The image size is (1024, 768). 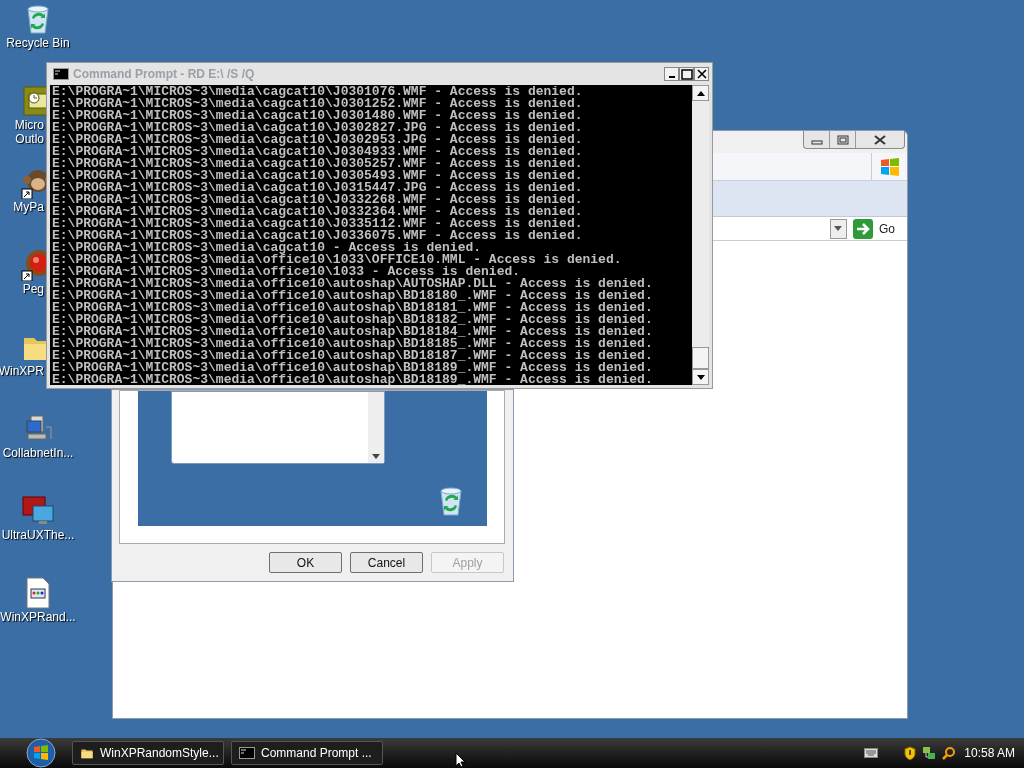 What do you see at coordinates (353, 356) in the screenshot?
I see `console-line: E:\PROGRA~1\MICROS~3\media\office10\autoshap\BD18187_.WMF - Access is denied.` at bounding box center [353, 356].